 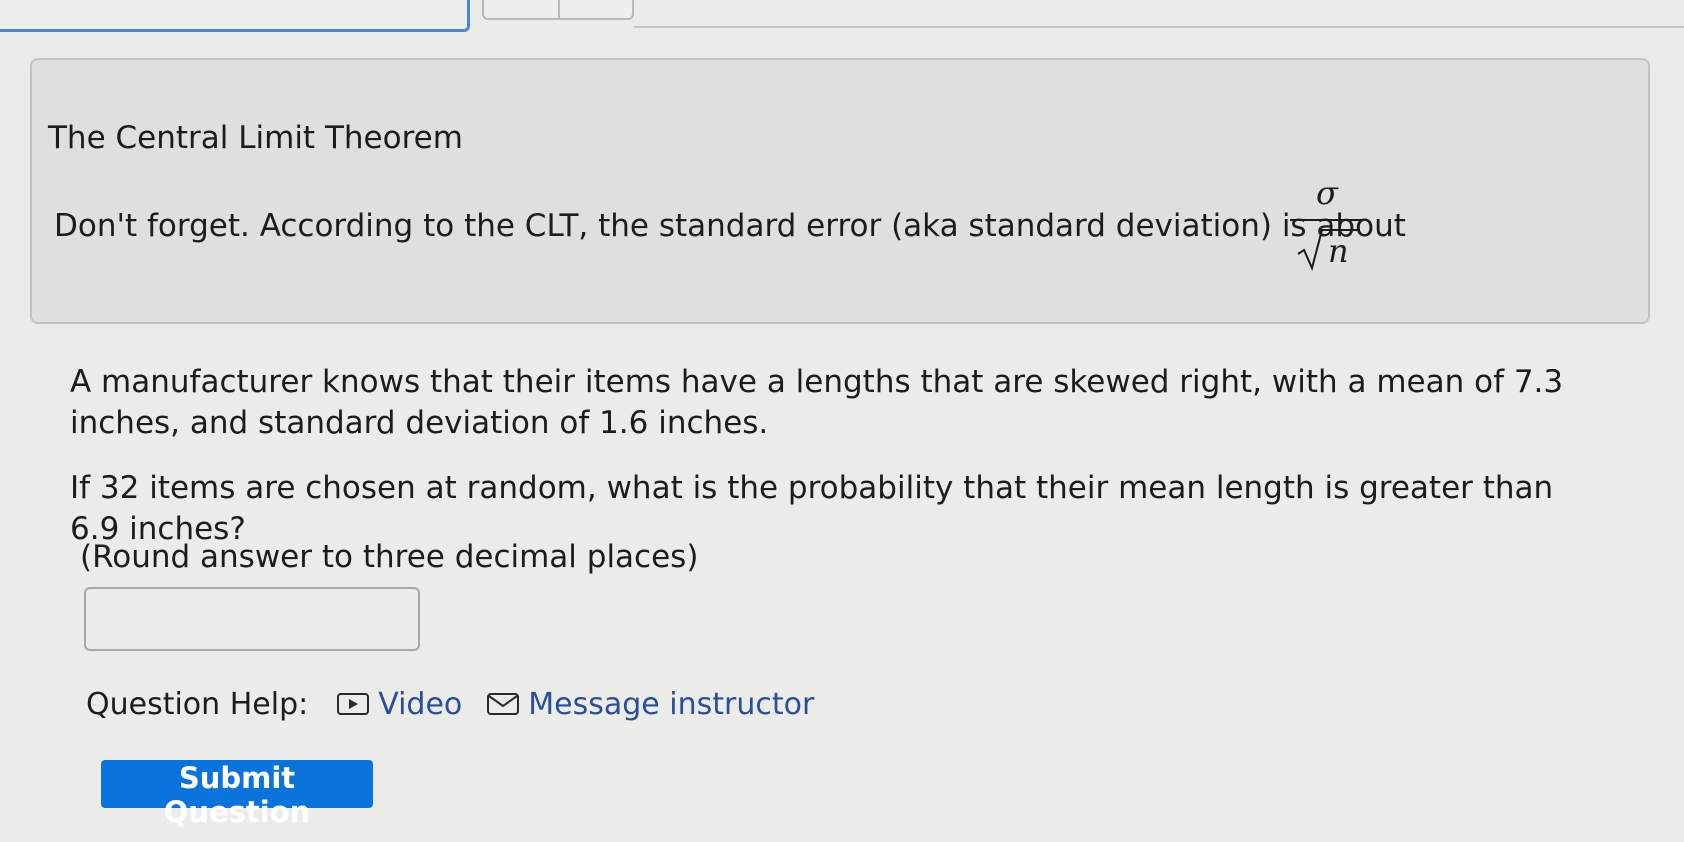 I want to click on message-instructor-link: Message instructor, so click(x=650, y=704).